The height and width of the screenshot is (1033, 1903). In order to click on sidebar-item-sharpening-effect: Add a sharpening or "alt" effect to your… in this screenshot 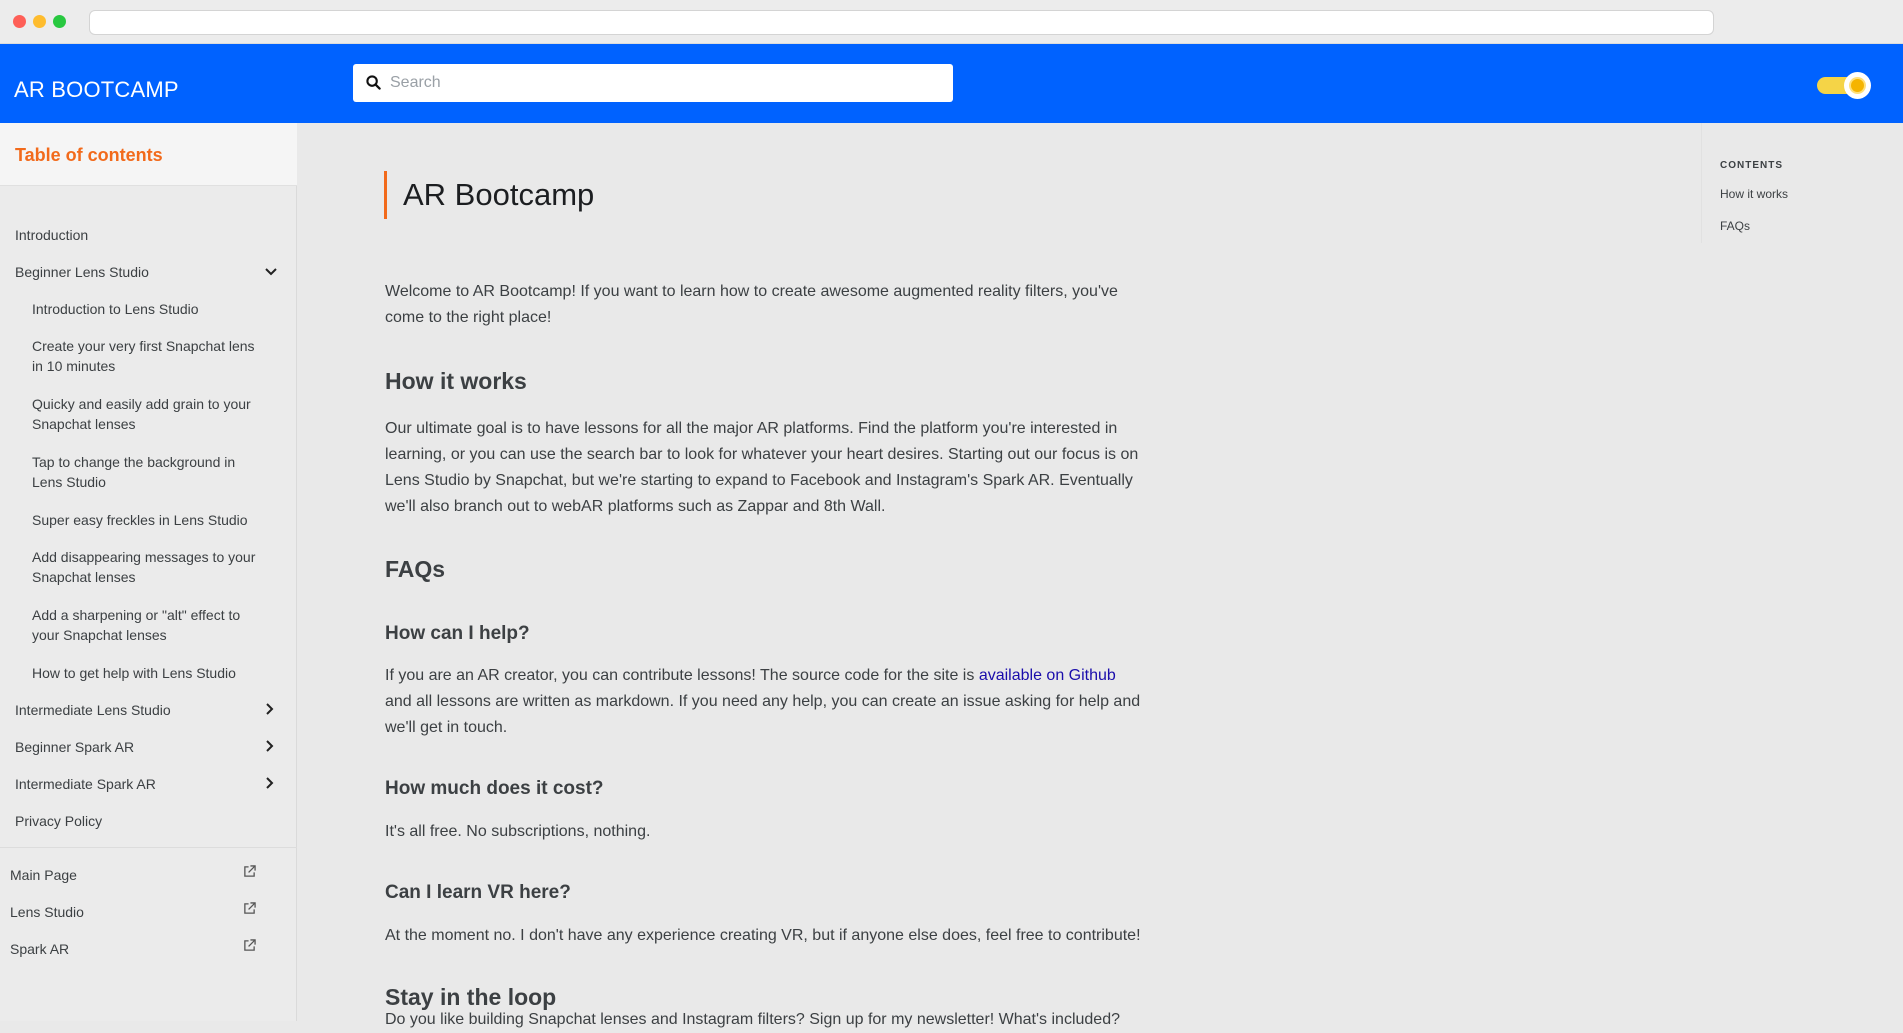, I will do `click(147, 625)`.